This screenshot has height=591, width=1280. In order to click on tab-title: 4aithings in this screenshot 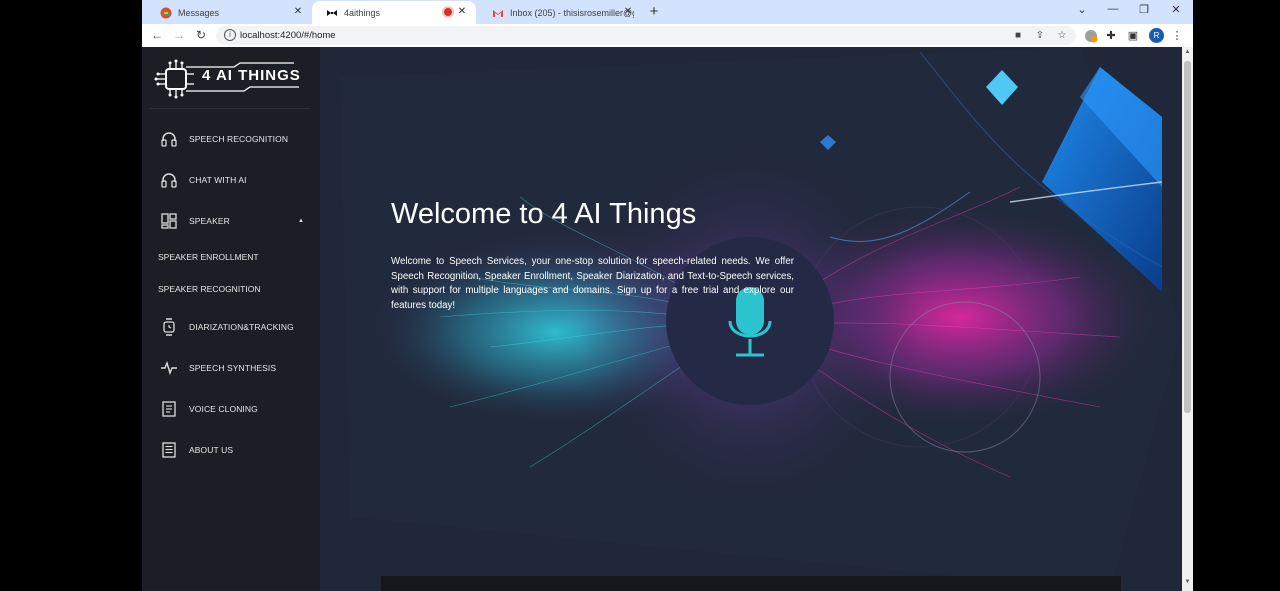, I will do `click(362, 12)`.